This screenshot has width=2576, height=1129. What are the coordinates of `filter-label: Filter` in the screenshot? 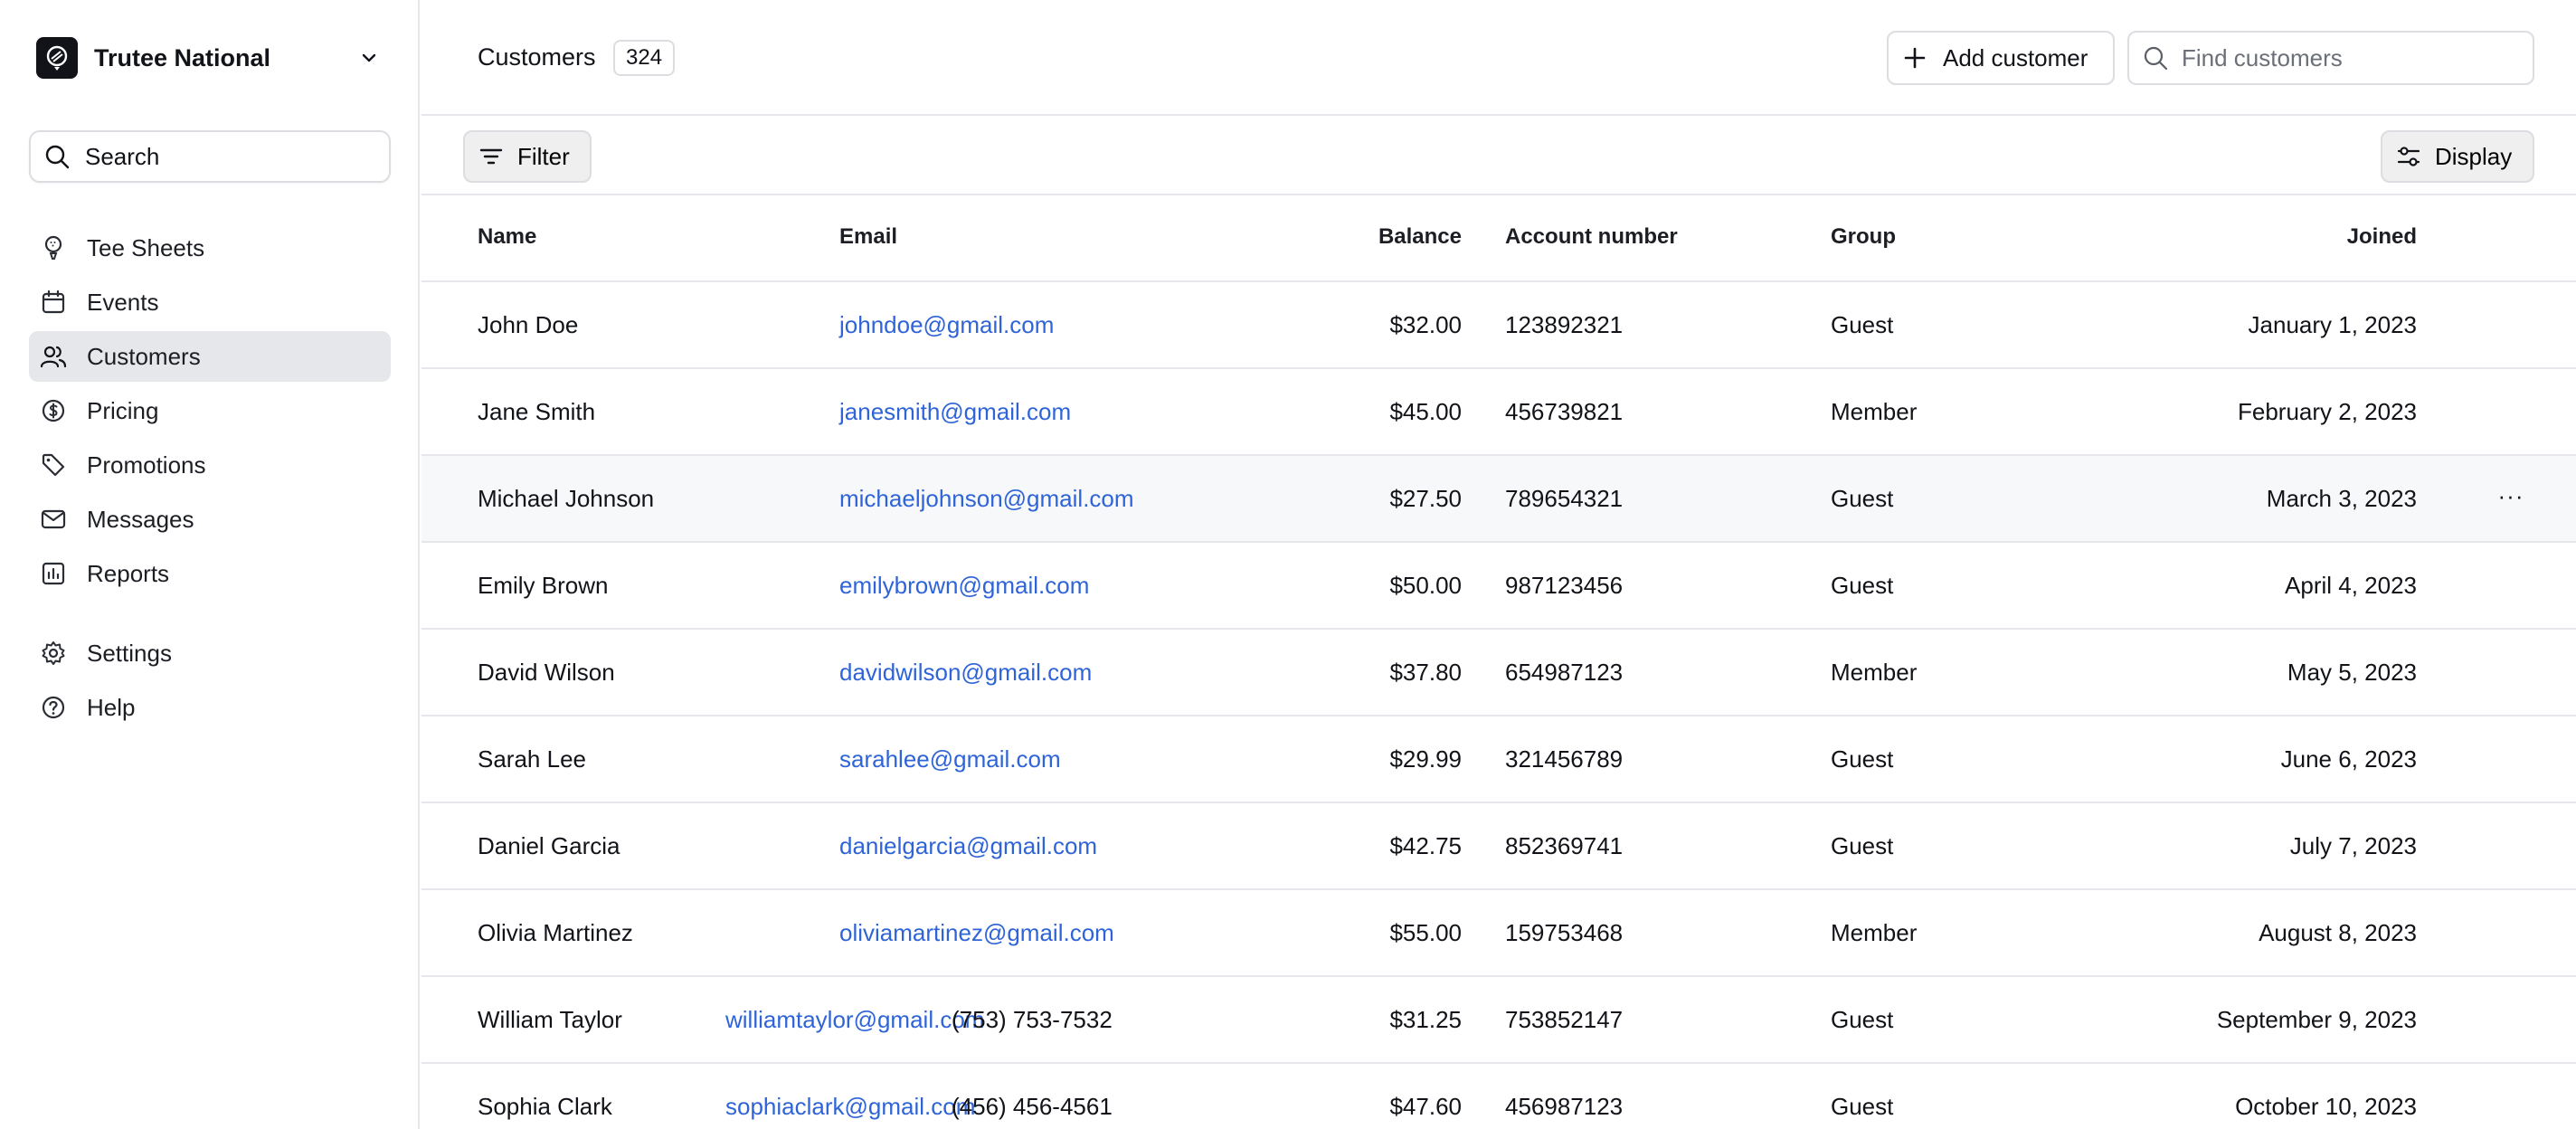 It's located at (543, 156).